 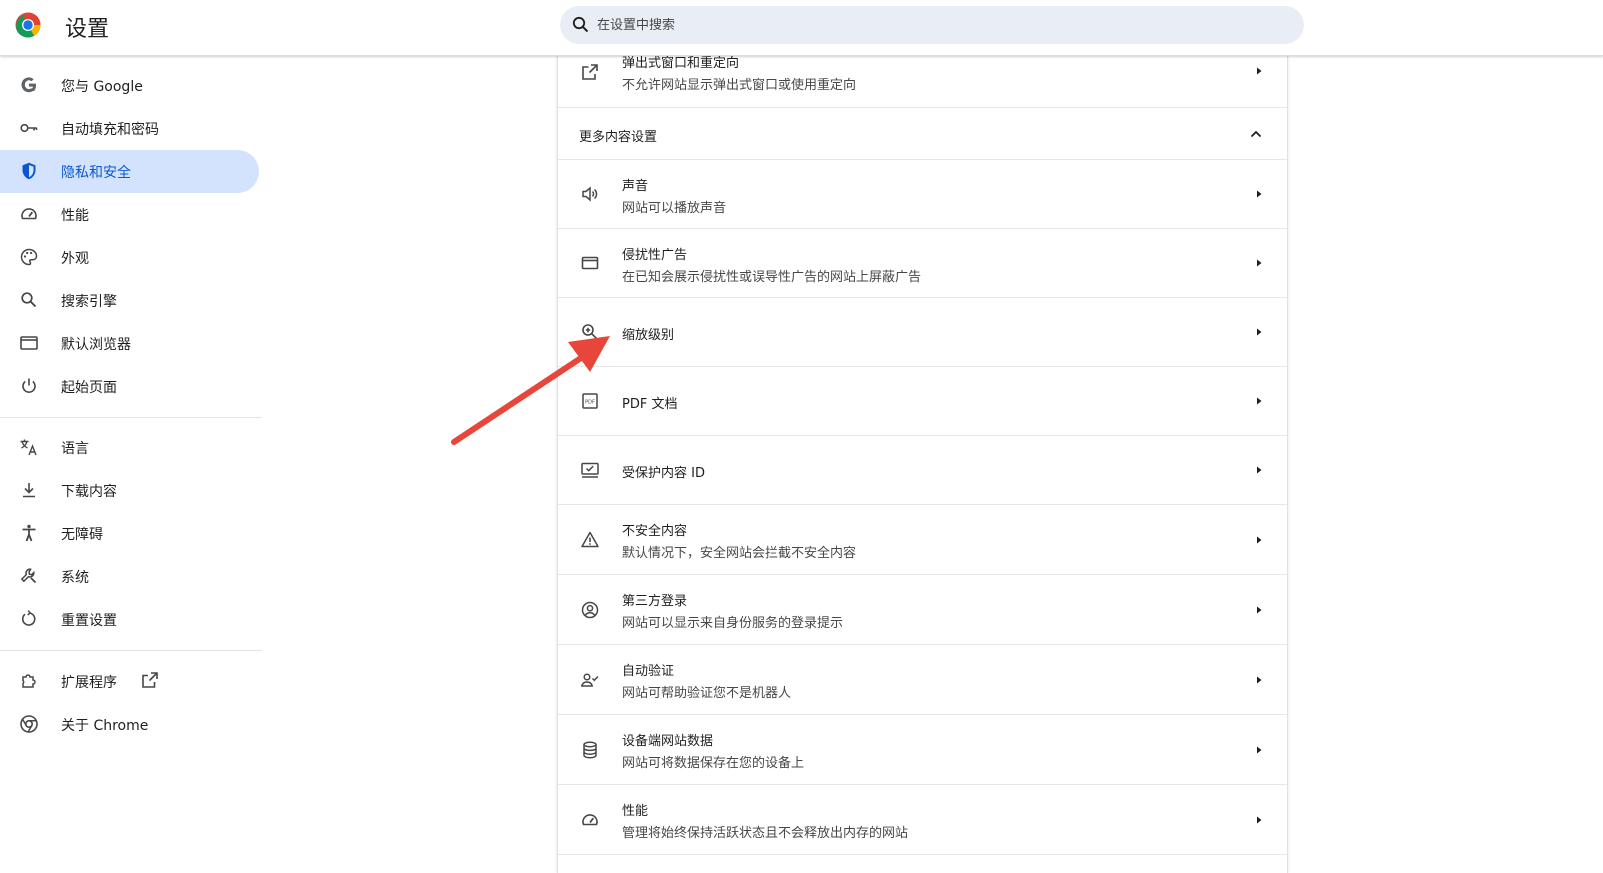 What do you see at coordinates (922, 540) in the screenshot?
I see `setting-row-insecure-content: 不安全内容 默认情况下，安全网站会拦截不安全内容` at bounding box center [922, 540].